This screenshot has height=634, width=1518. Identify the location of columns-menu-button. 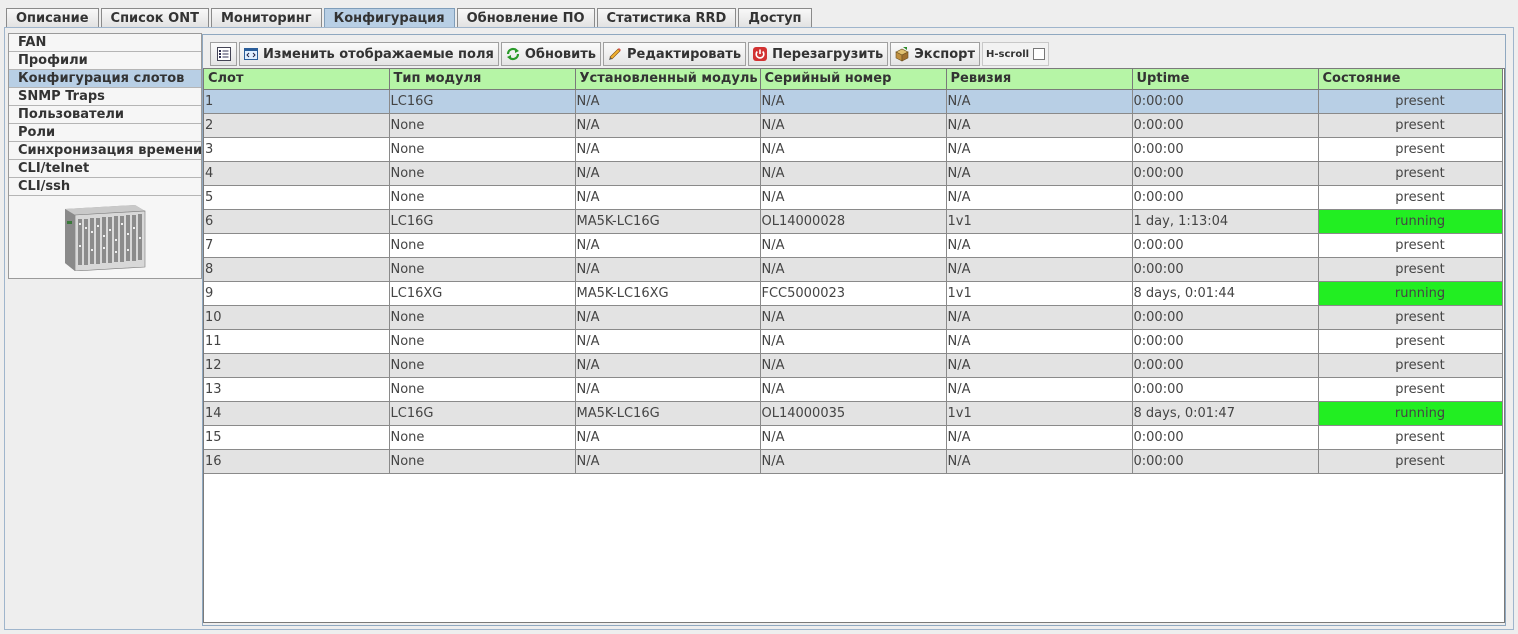
(223, 54).